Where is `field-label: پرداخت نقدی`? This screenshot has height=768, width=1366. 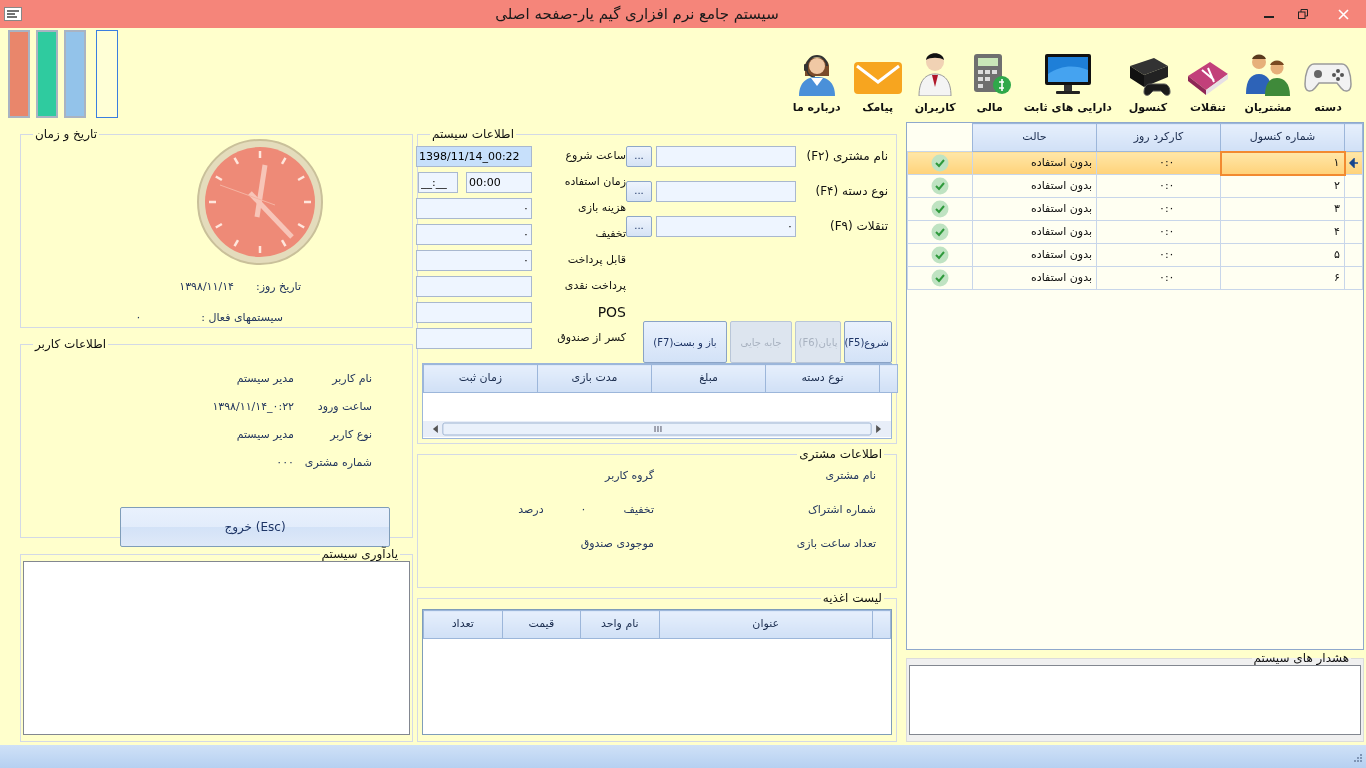 field-label: پرداخت نقدی is located at coordinates (594, 285).